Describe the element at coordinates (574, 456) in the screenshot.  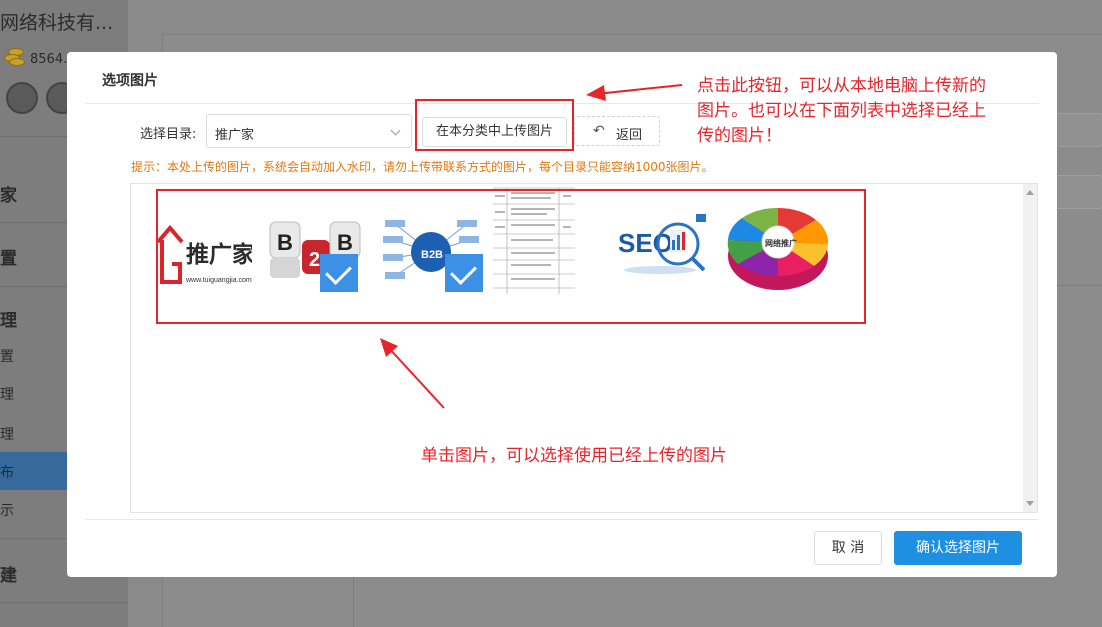
I see `annotation-note-bottom: 单击图片，可以选择使用已经上传的图片` at that location.